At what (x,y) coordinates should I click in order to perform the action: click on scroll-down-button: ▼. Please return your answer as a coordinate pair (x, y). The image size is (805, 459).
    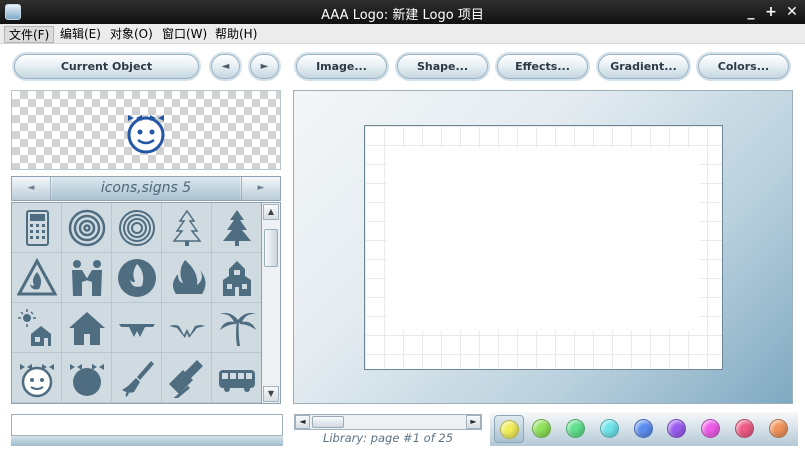
    Looking at the image, I should click on (271, 394).